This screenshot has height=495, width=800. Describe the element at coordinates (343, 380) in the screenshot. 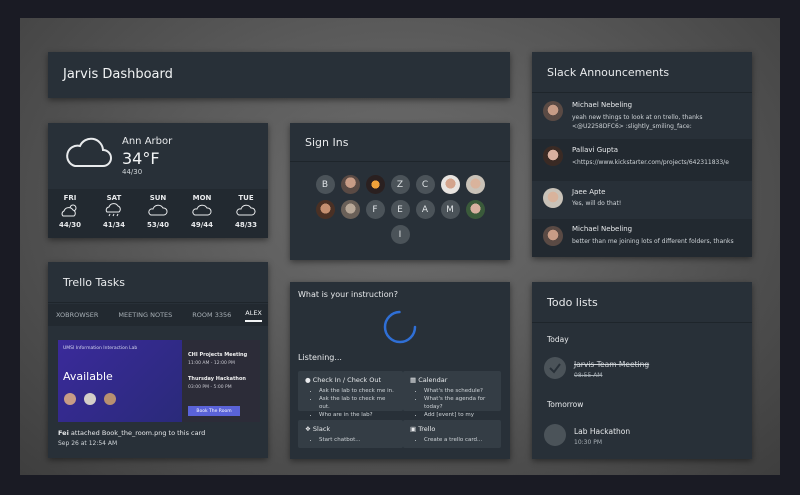

I see `command-title: ● Check In / Check Out` at that location.